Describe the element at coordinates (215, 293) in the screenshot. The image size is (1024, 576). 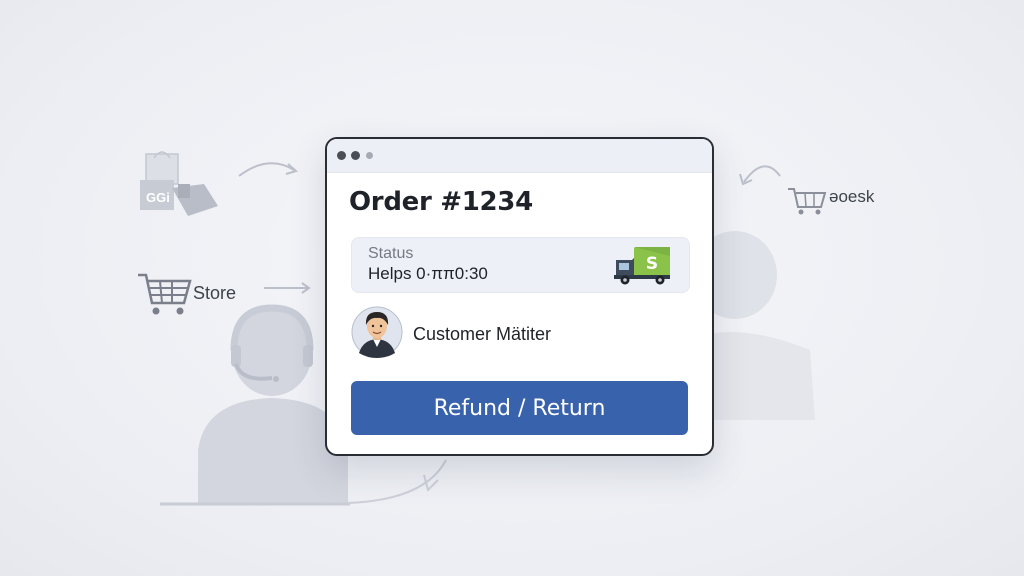
I see `store-label: Store` at that location.